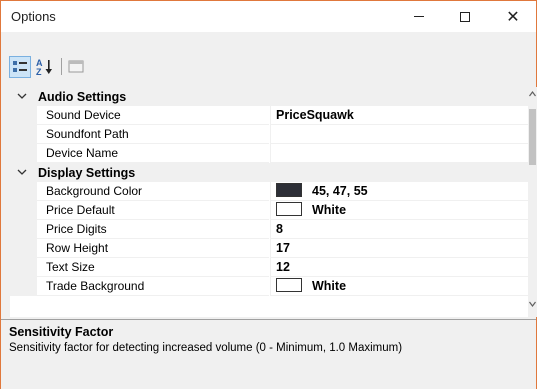 The image size is (537, 389). Describe the element at coordinates (153, 248) in the screenshot. I see `property-name: Row Height` at that location.